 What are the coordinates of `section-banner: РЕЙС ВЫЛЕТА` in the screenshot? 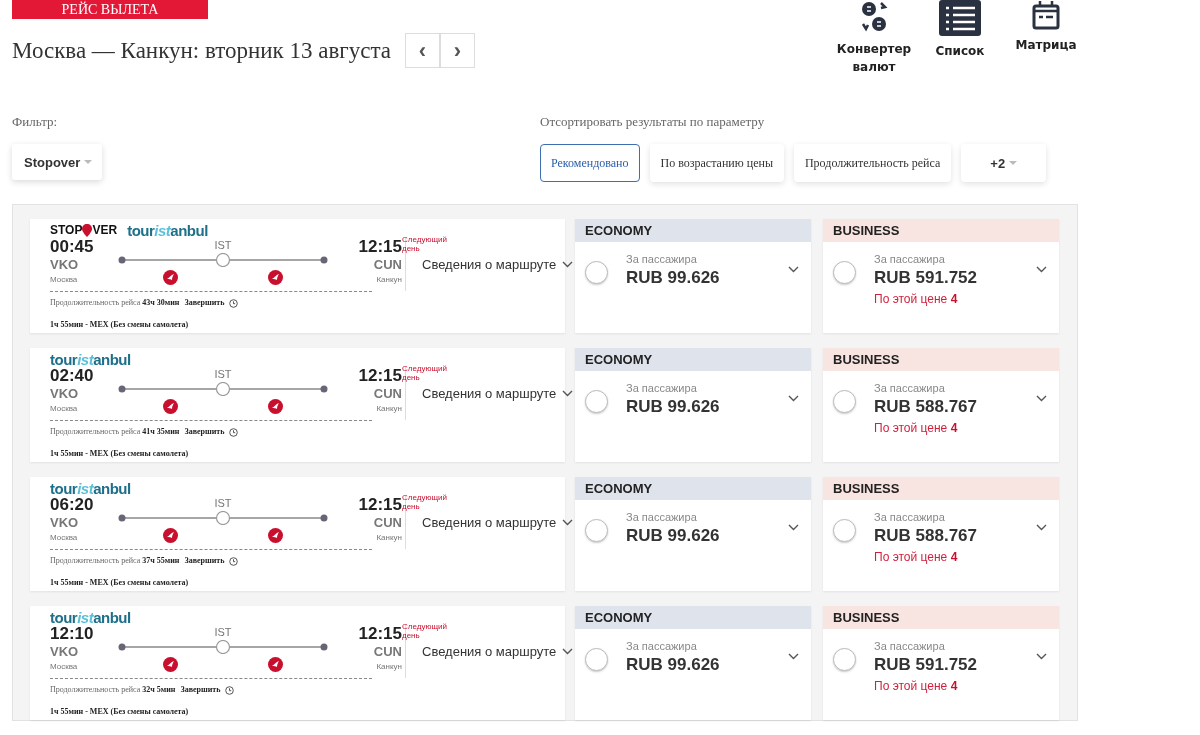 It's located at (110, 9).